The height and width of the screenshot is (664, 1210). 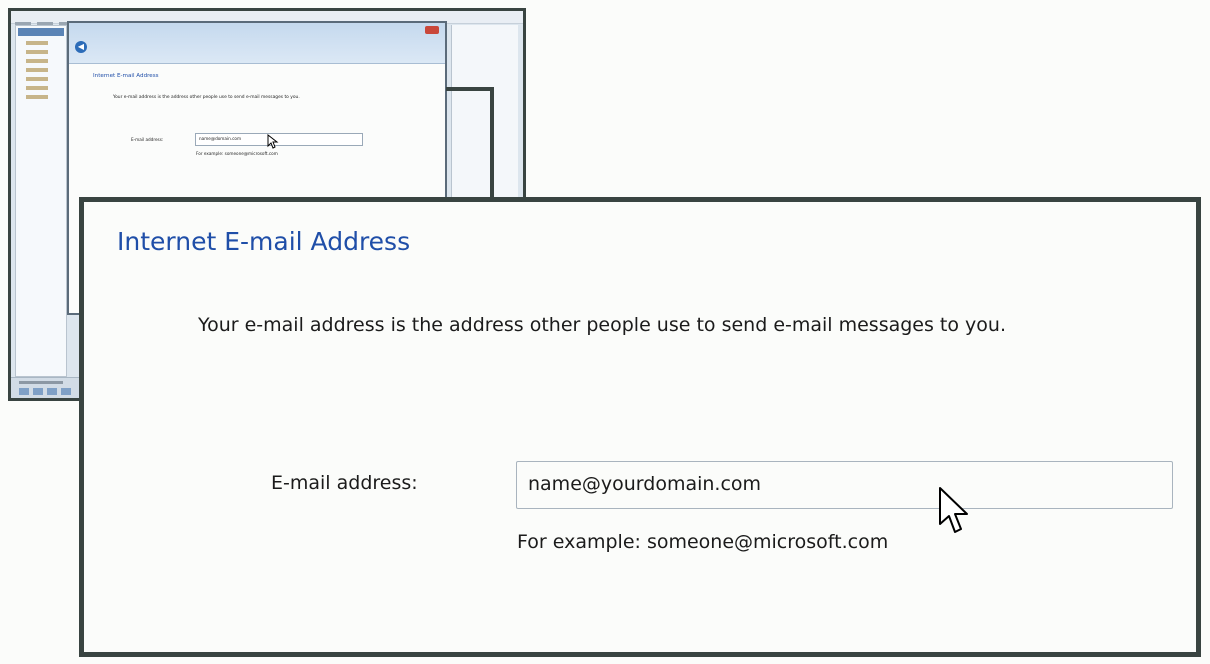 What do you see at coordinates (703, 542) in the screenshot?
I see `email-example-hint: For example: someone@microsoft.com` at bounding box center [703, 542].